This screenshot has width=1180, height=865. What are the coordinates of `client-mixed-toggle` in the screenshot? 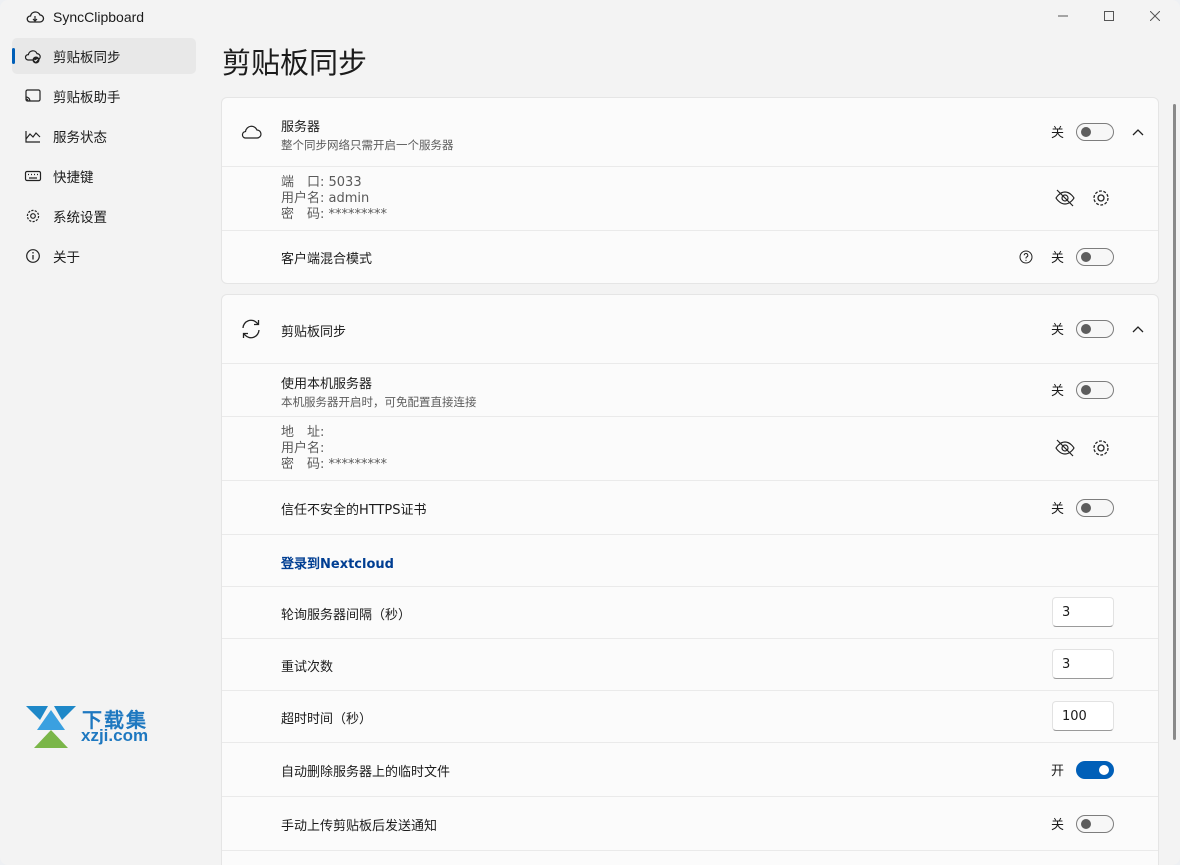 It's located at (1095, 256).